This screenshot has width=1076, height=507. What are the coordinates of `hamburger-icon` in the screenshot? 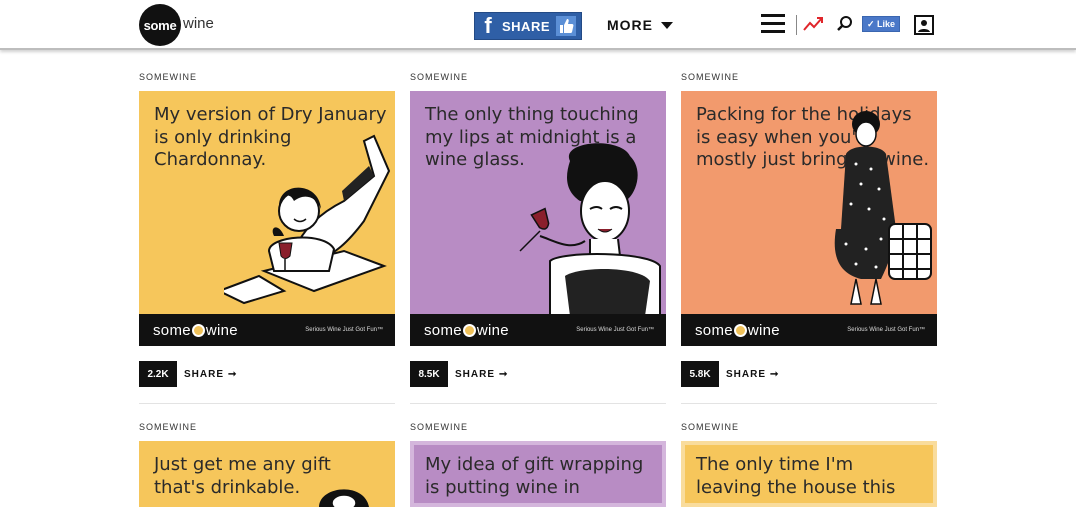 It's located at (773, 24).